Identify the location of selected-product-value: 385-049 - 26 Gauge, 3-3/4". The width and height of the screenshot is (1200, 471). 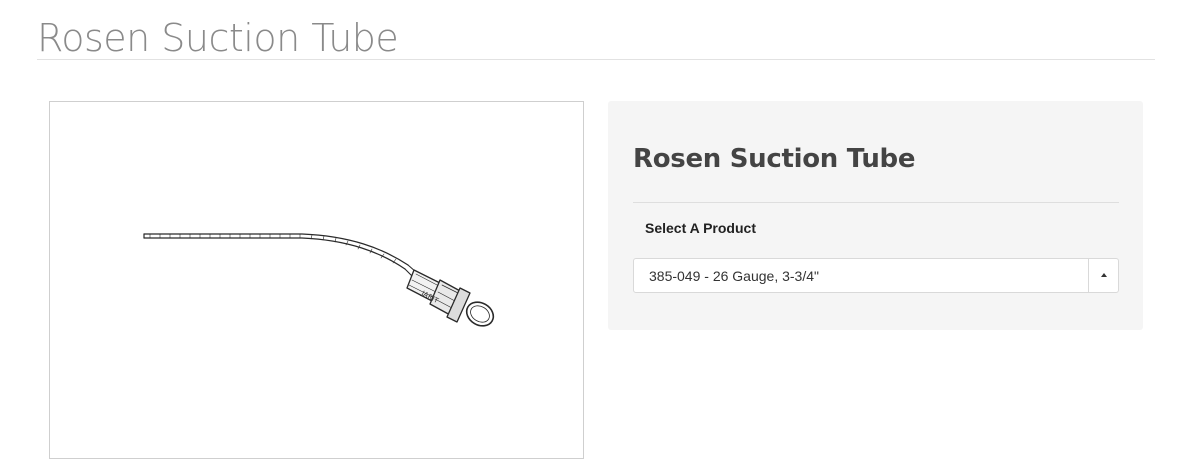
(734, 276).